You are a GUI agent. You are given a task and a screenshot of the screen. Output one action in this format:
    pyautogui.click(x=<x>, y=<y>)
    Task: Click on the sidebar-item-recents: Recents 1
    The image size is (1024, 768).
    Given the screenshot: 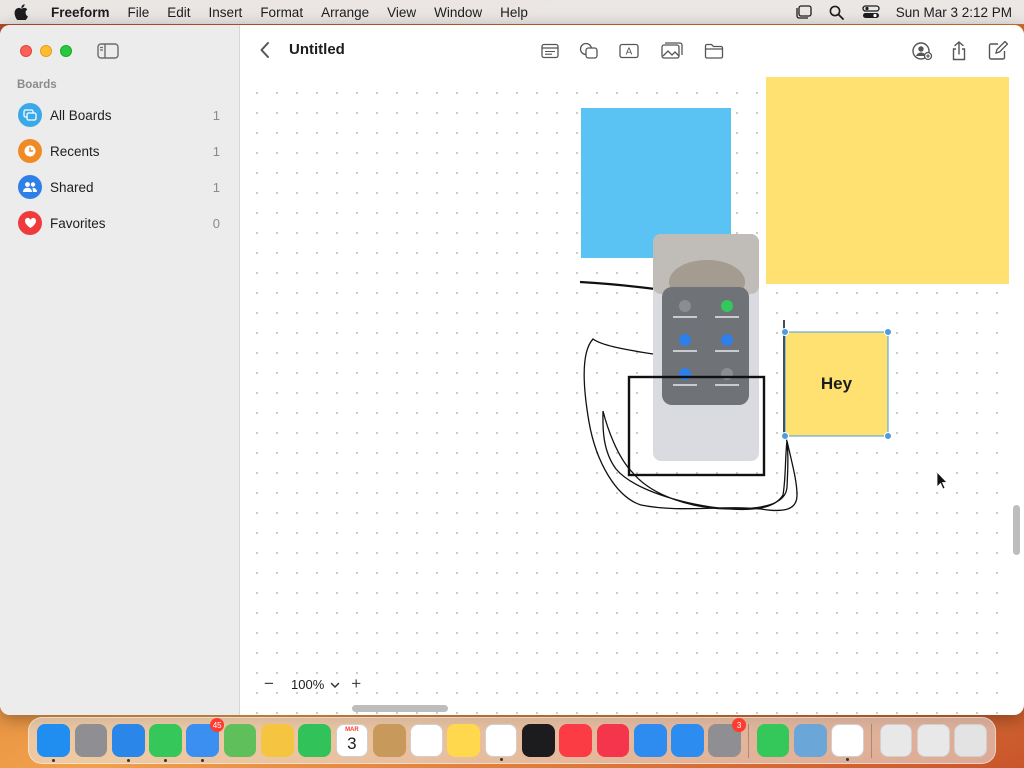 What is the action you would take?
    pyautogui.click(x=120, y=151)
    